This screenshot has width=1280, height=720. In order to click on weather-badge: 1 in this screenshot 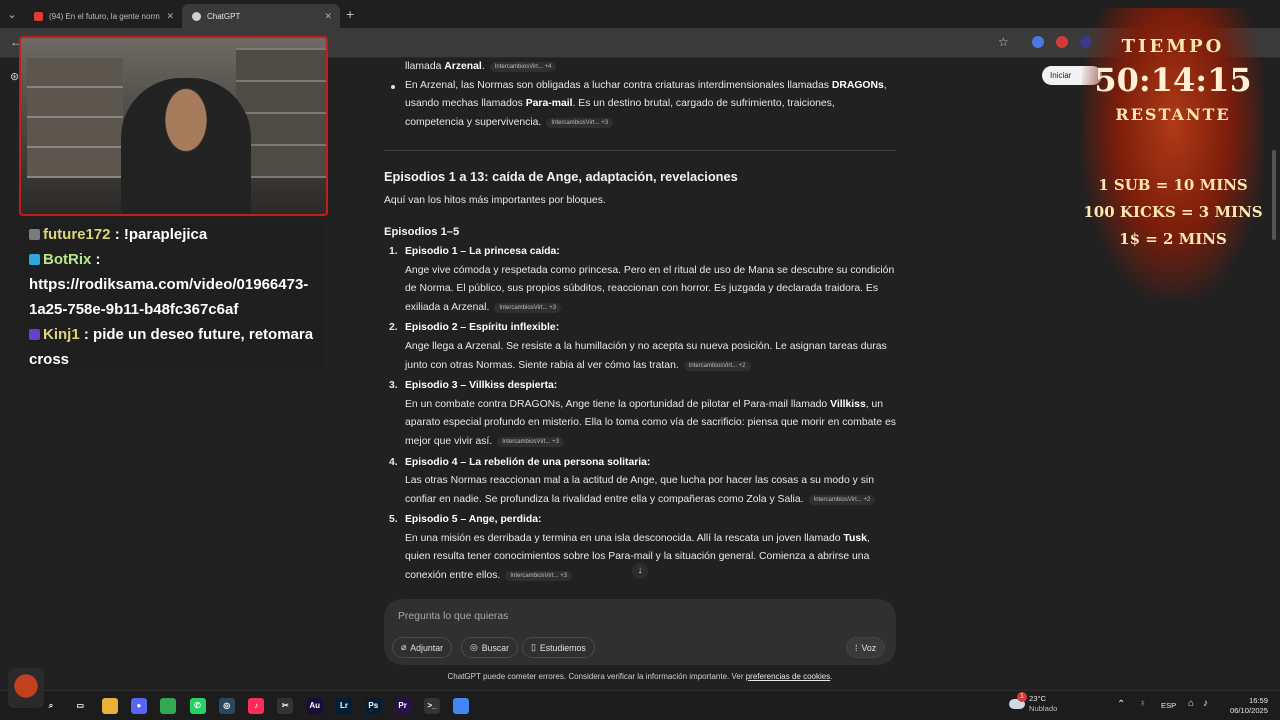, I will do `click(1022, 697)`.